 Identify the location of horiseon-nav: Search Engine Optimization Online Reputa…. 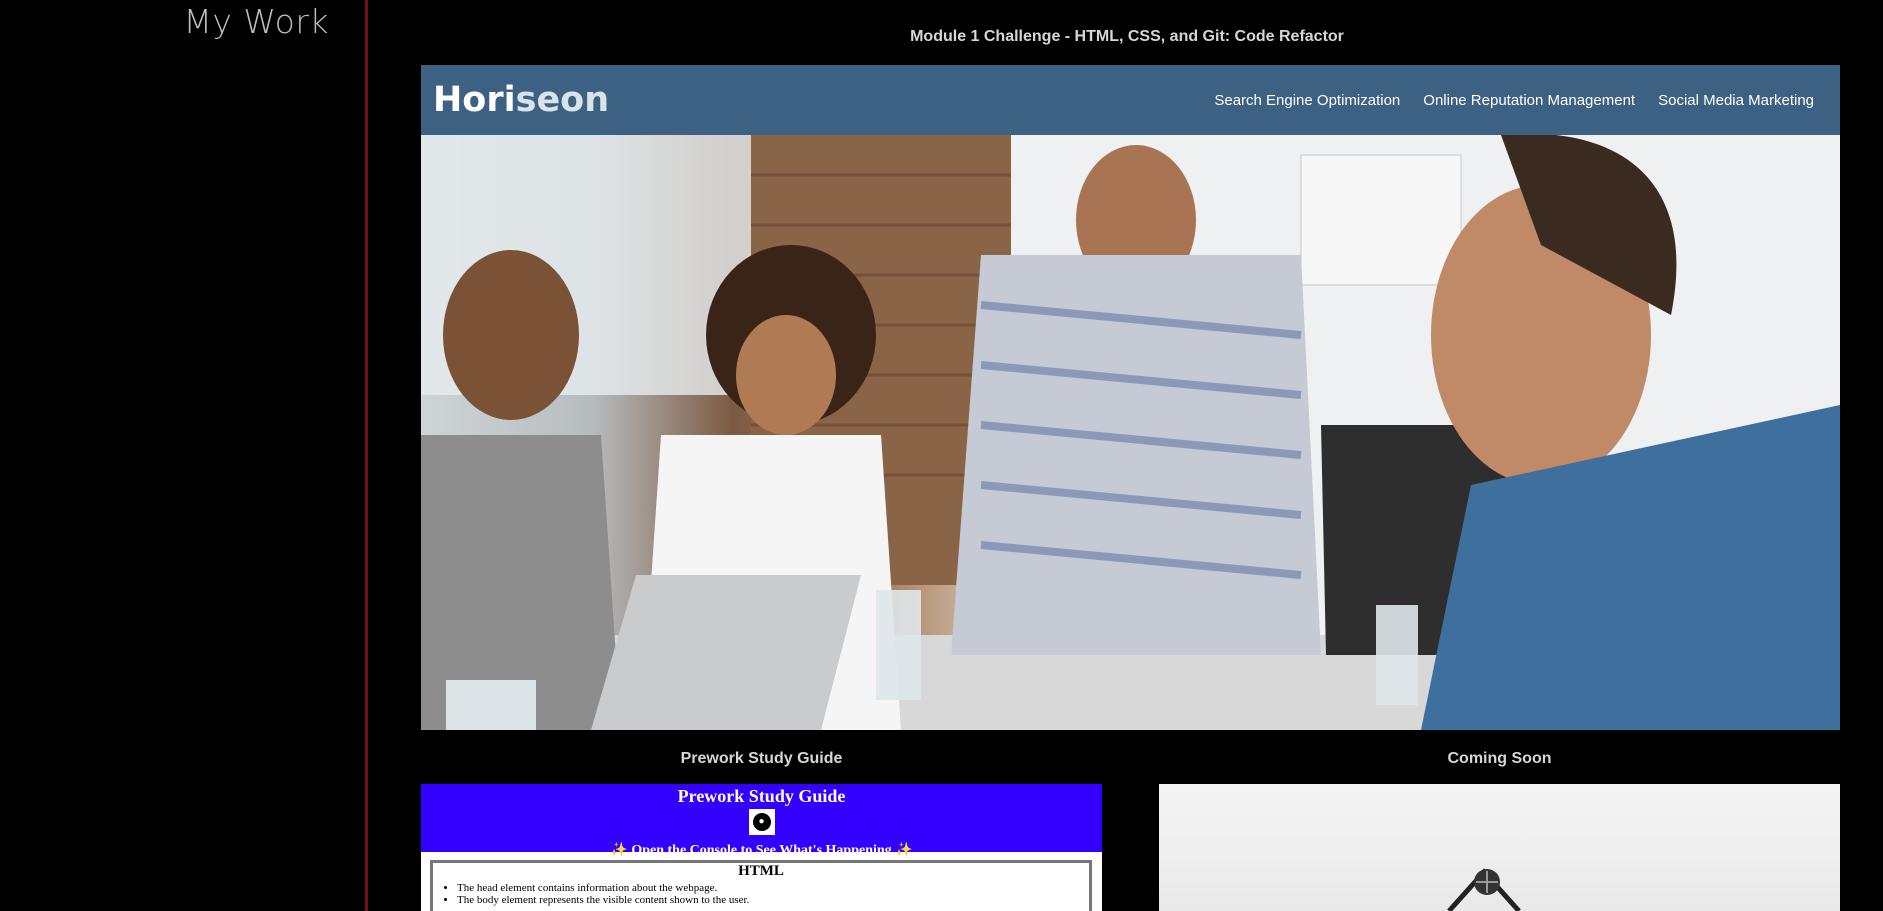
(1502, 100).